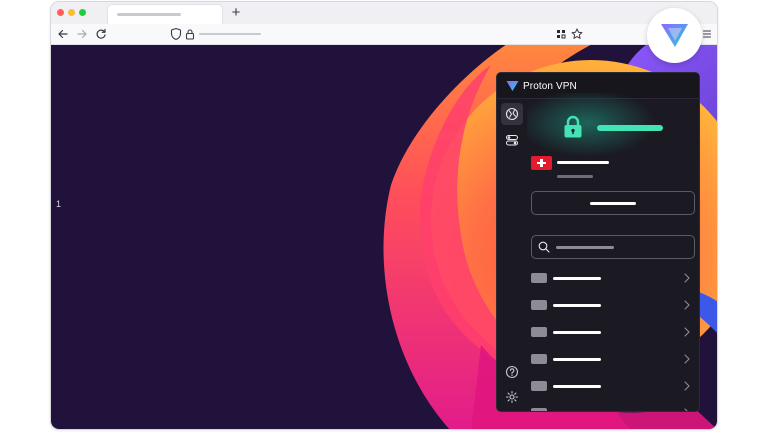 The width and height of the screenshot is (768, 432). Describe the element at coordinates (561, 34) in the screenshot. I see `extensions-grid-icon` at that location.